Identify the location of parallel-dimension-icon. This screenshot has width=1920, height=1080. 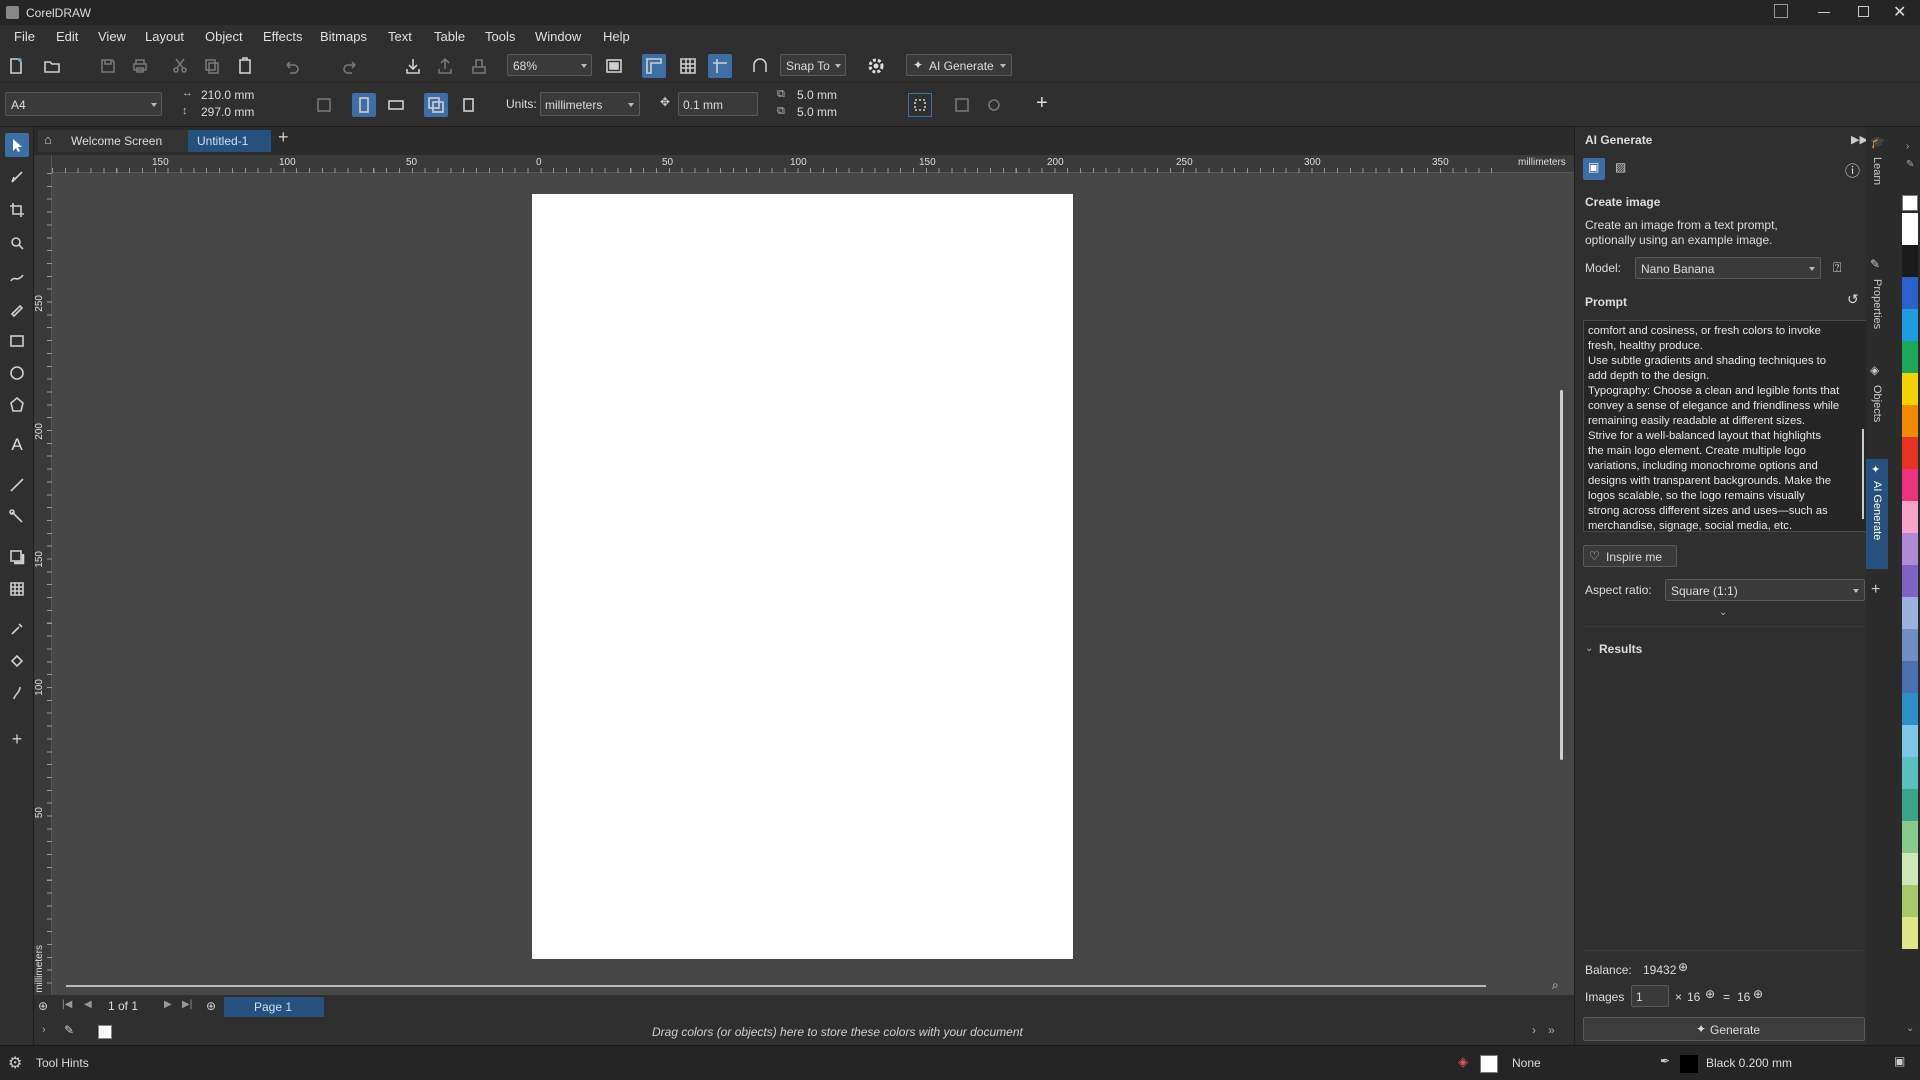
(17, 485).